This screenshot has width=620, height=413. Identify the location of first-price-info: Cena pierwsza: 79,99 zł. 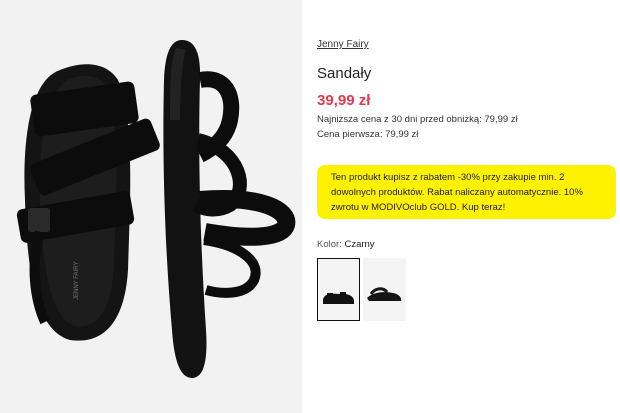
(368, 134).